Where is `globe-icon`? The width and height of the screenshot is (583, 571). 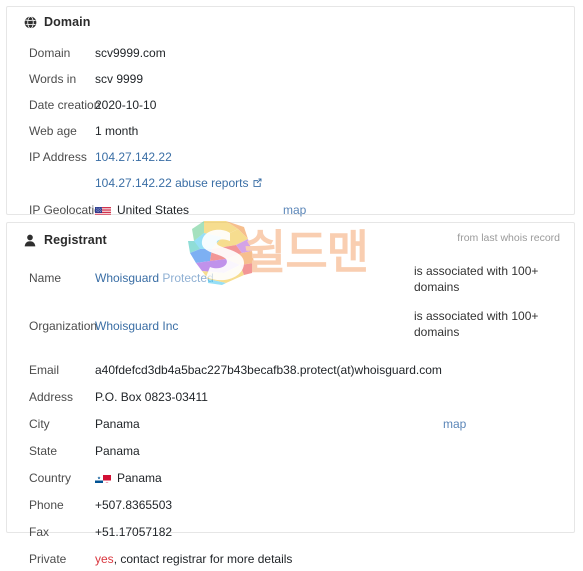 globe-icon is located at coordinates (30, 22).